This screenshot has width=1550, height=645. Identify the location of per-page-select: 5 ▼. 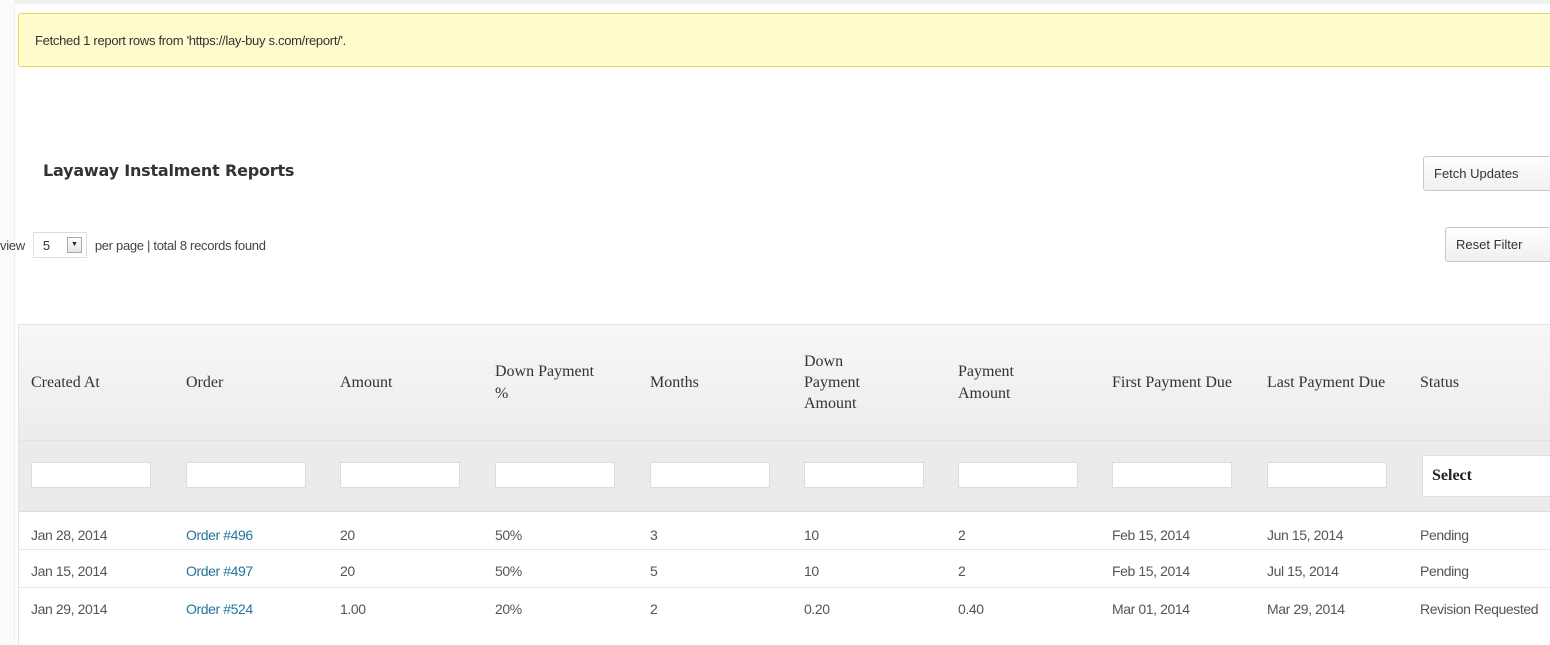
(59, 245).